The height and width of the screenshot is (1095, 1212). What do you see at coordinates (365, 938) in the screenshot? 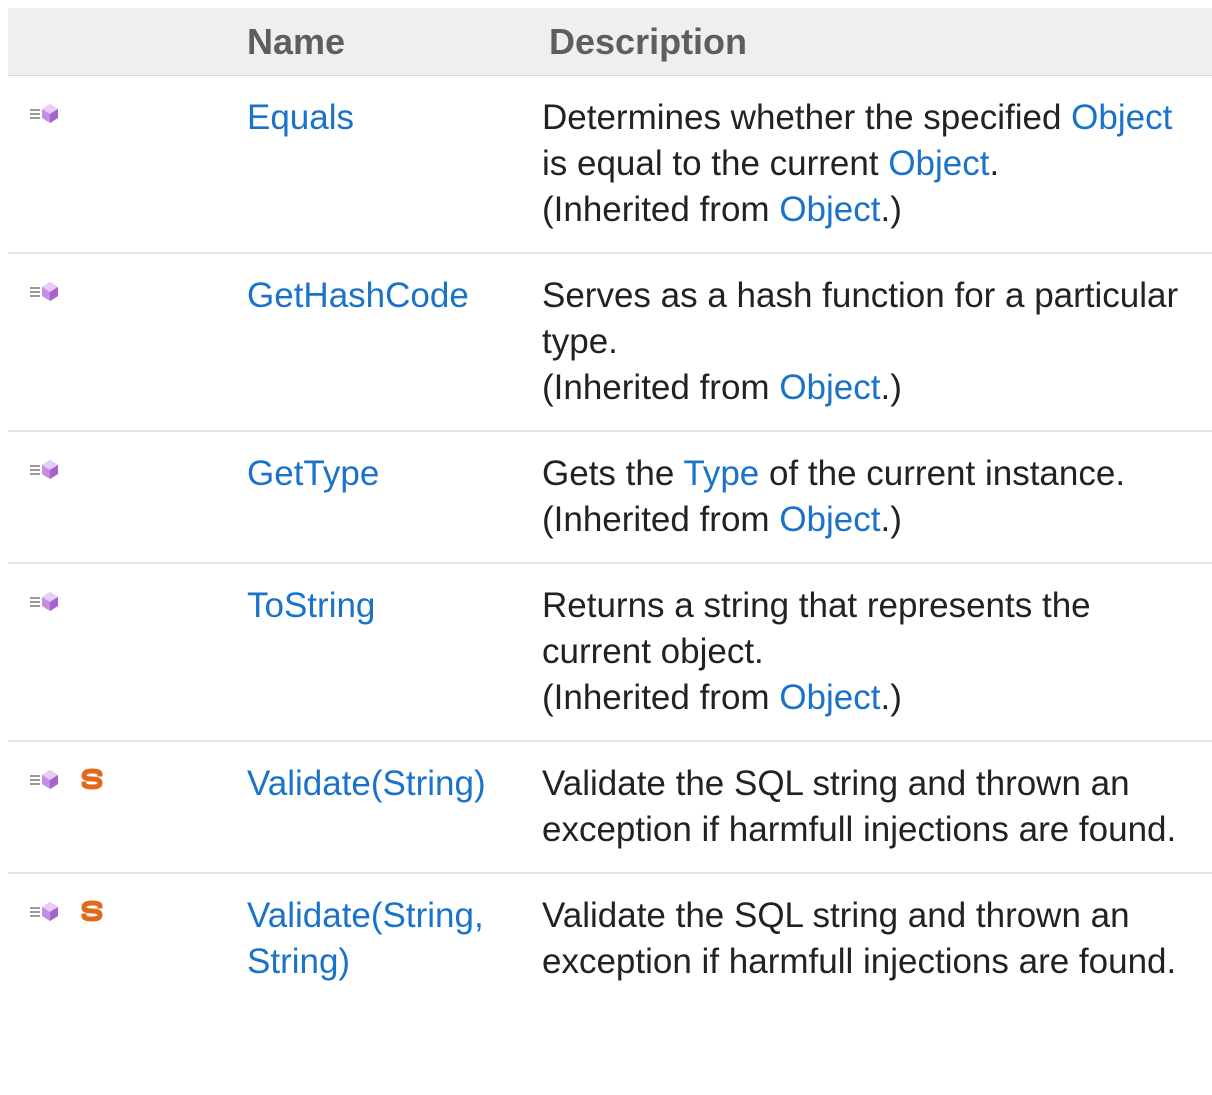
I see `member-link-validate-string-string: Validate(String, String)` at bounding box center [365, 938].